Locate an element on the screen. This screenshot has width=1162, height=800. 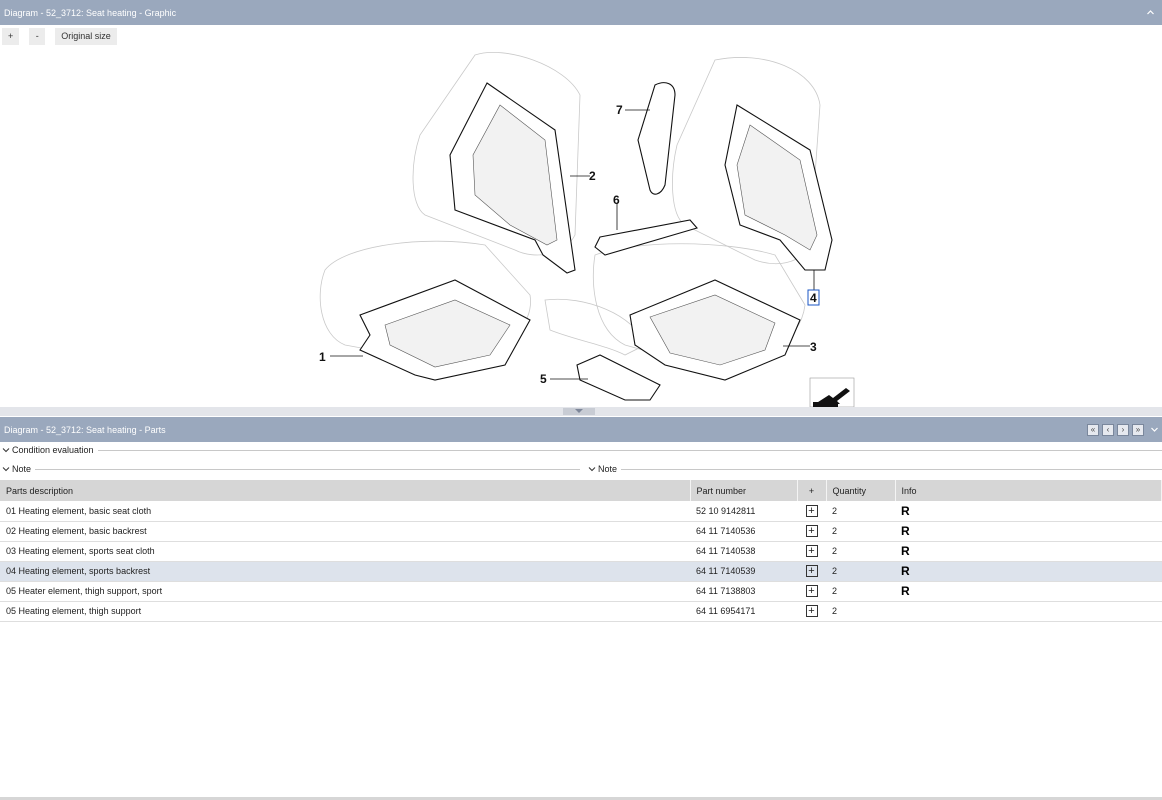
column-header-description: Parts description is located at coordinates (345, 490).